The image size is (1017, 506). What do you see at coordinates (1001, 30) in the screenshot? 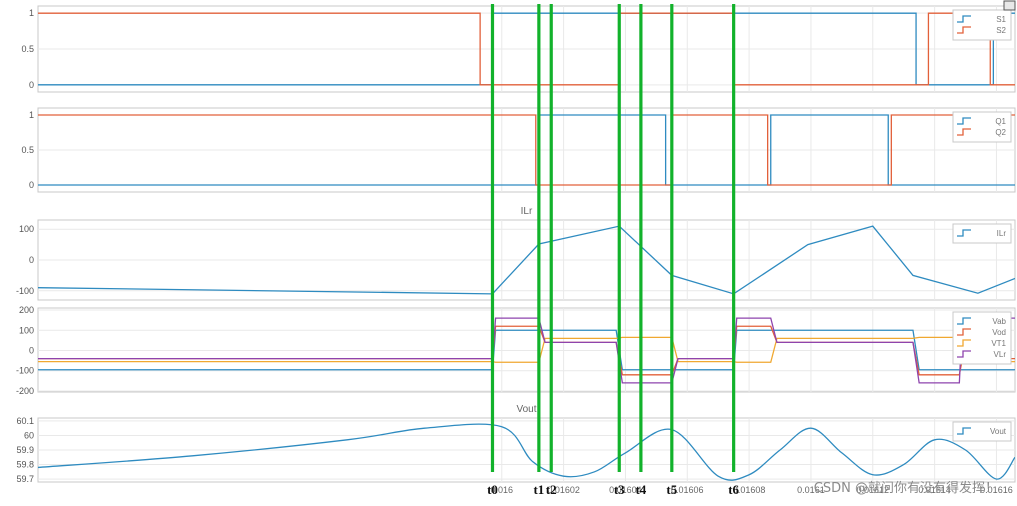
I see `legend-label: S2` at bounding box center [1001, 30].